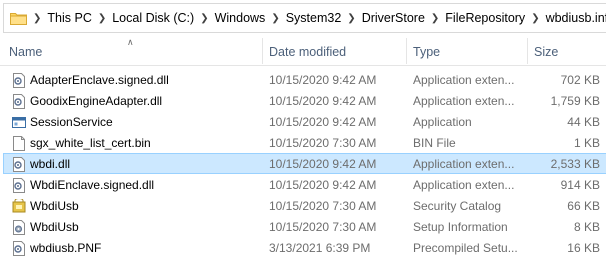 Image resolution: width=606 pixels, height=264 pixels. I want to click on sort-ascending-icon: ∧, so click(130, 42).